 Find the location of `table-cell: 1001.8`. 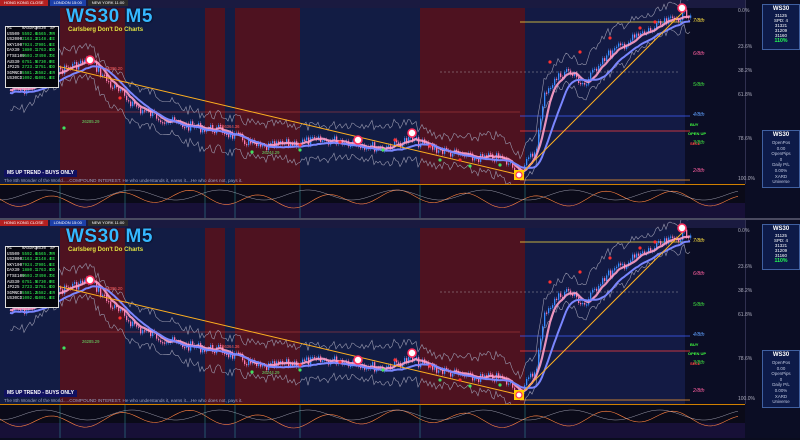

table-cell: 1001.8 is located at coordinates (44, 299).